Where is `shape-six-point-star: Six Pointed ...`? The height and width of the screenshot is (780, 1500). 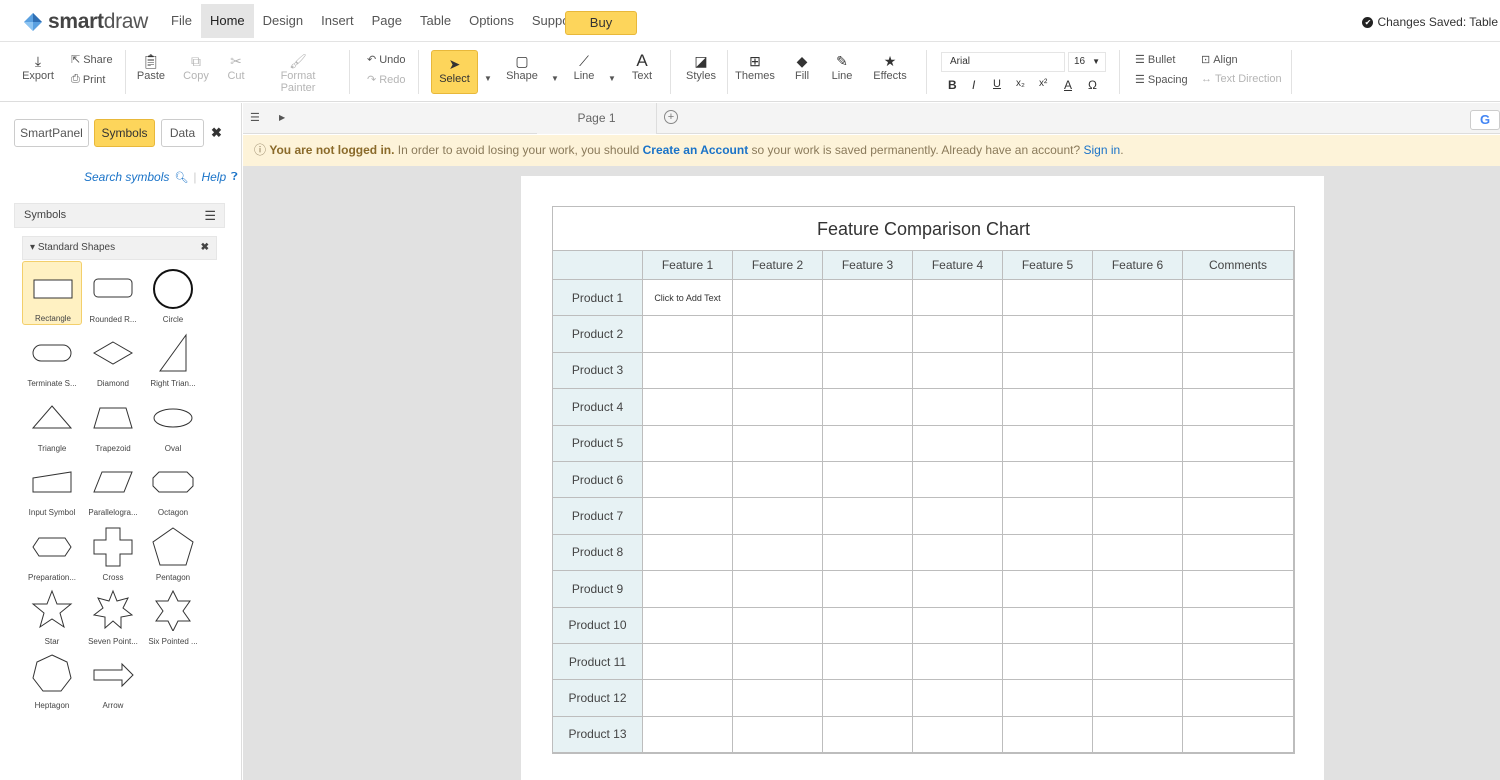 shape-six-point-star: Six Pointed ... is located at coordinates (173, 615).